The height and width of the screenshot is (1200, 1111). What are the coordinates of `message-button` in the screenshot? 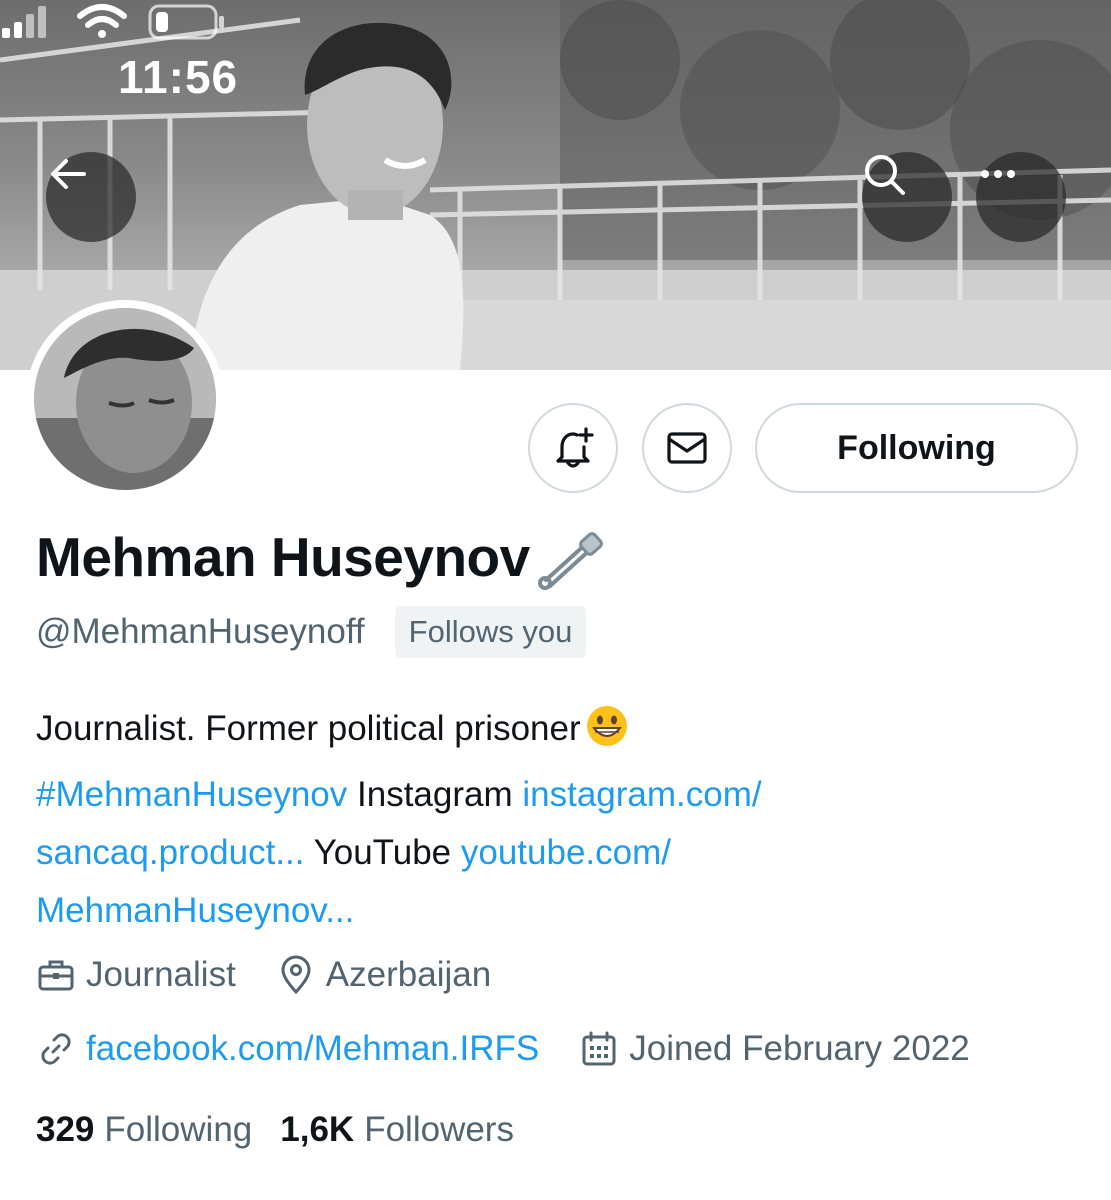 It's located at (687, 448).